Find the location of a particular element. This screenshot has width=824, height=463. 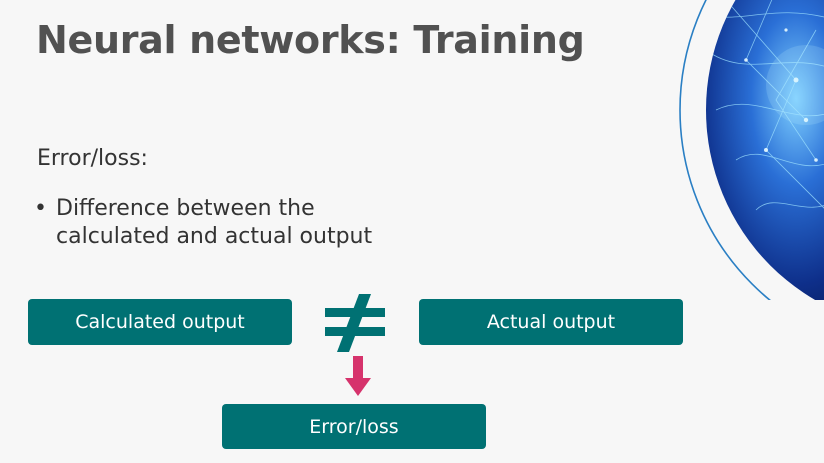

down-arrow-icon is located at coordinates (358, 376).